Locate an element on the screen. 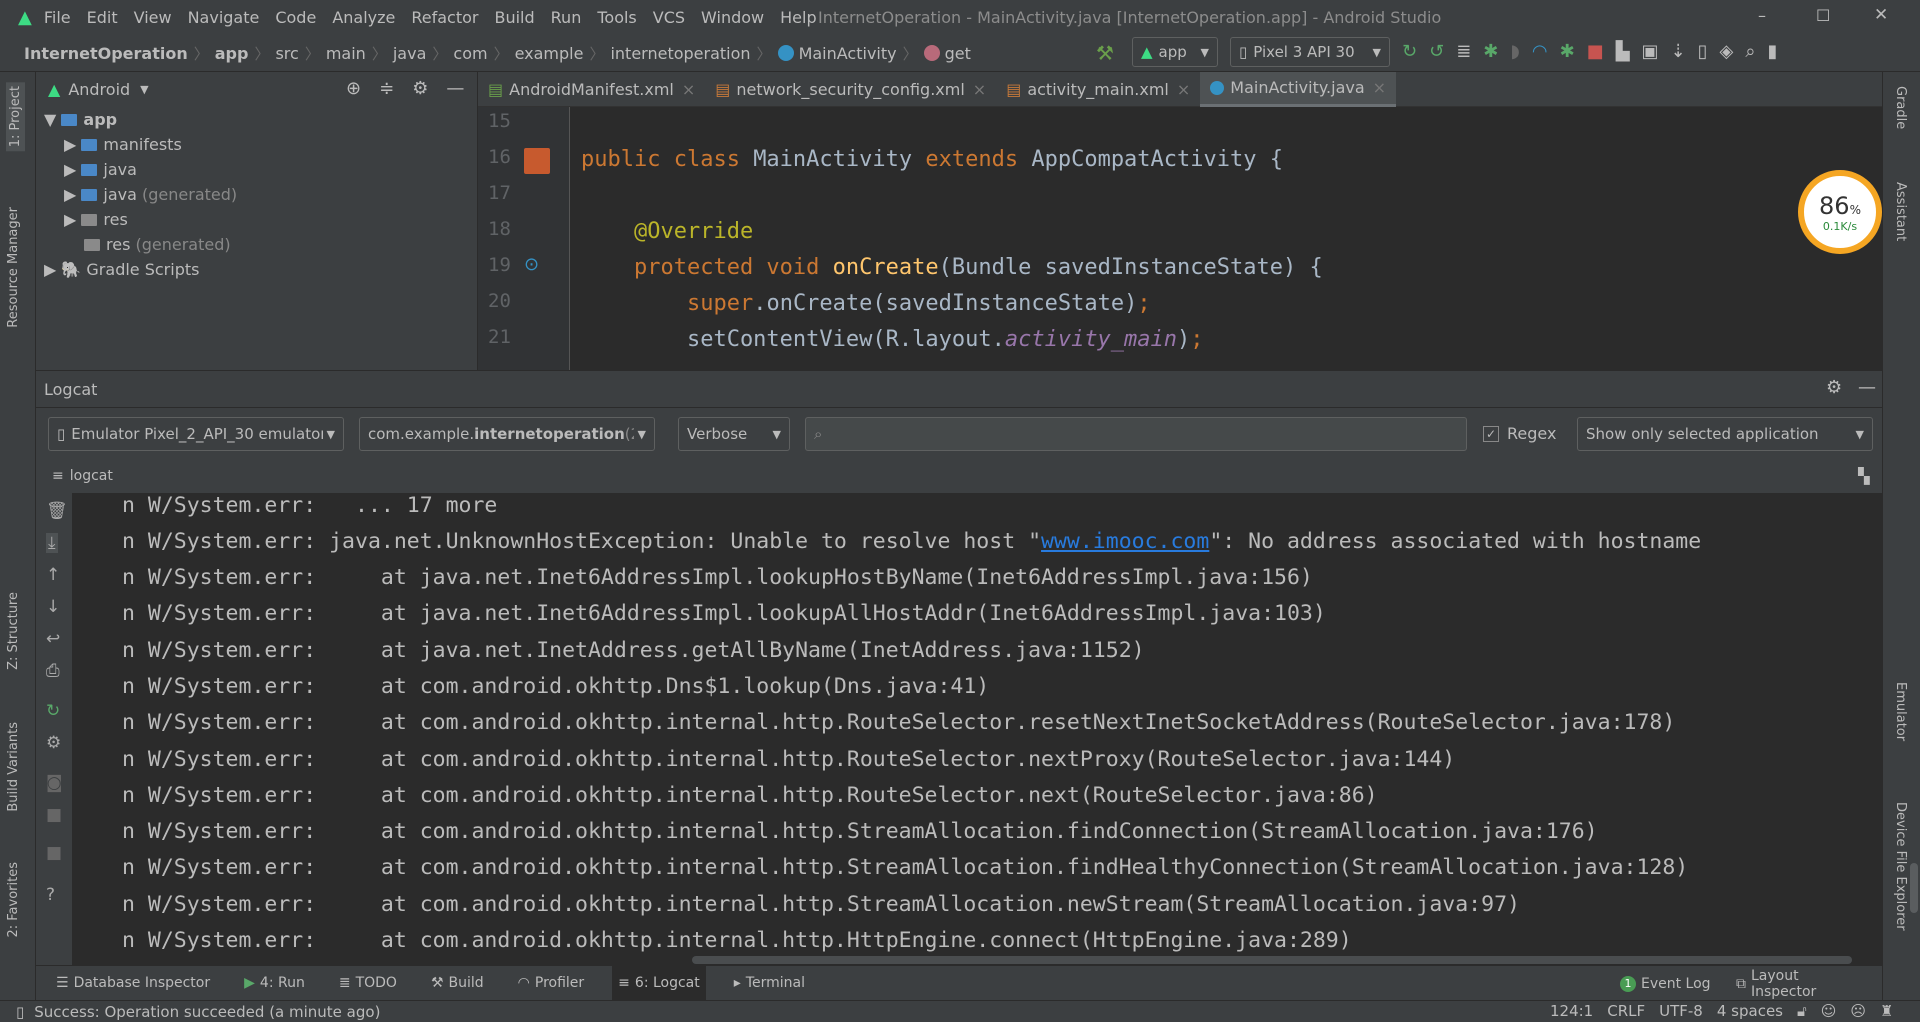  avd-manager-icon: ▣ is located at coordinates (1650, 51).